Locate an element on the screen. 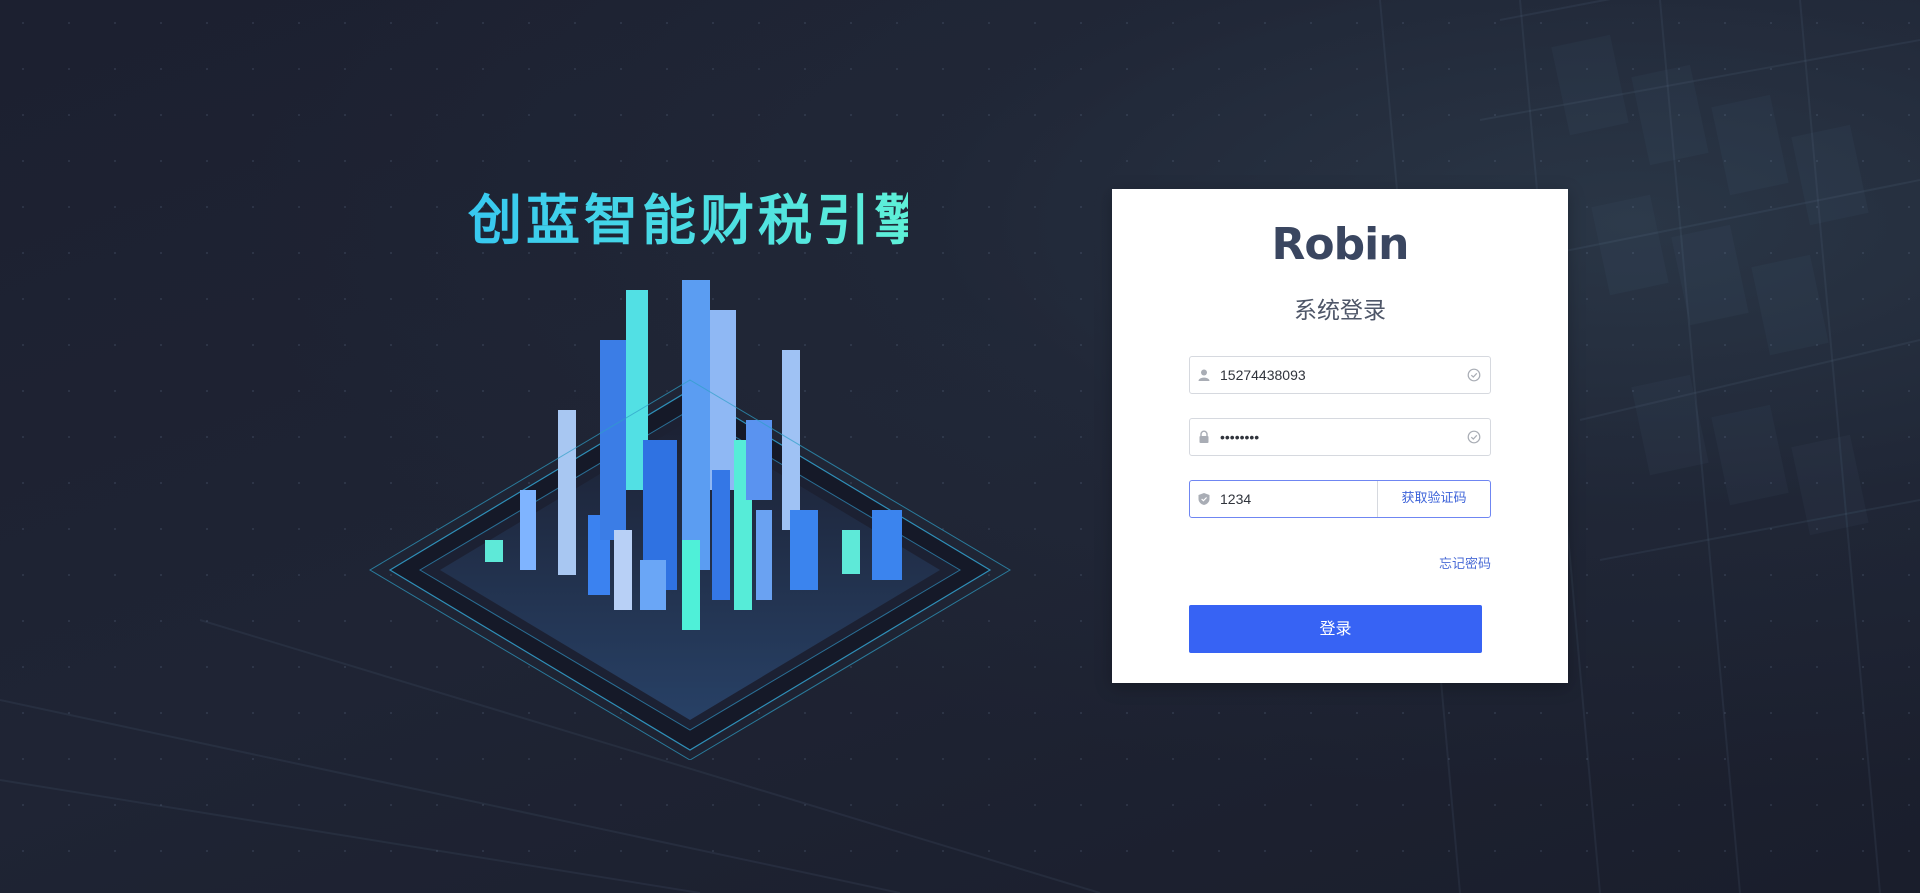 The height and width of the screenshot is (893, 1920). forgot-password-link: 忘记密码 is located at coordinates (1340, 562).